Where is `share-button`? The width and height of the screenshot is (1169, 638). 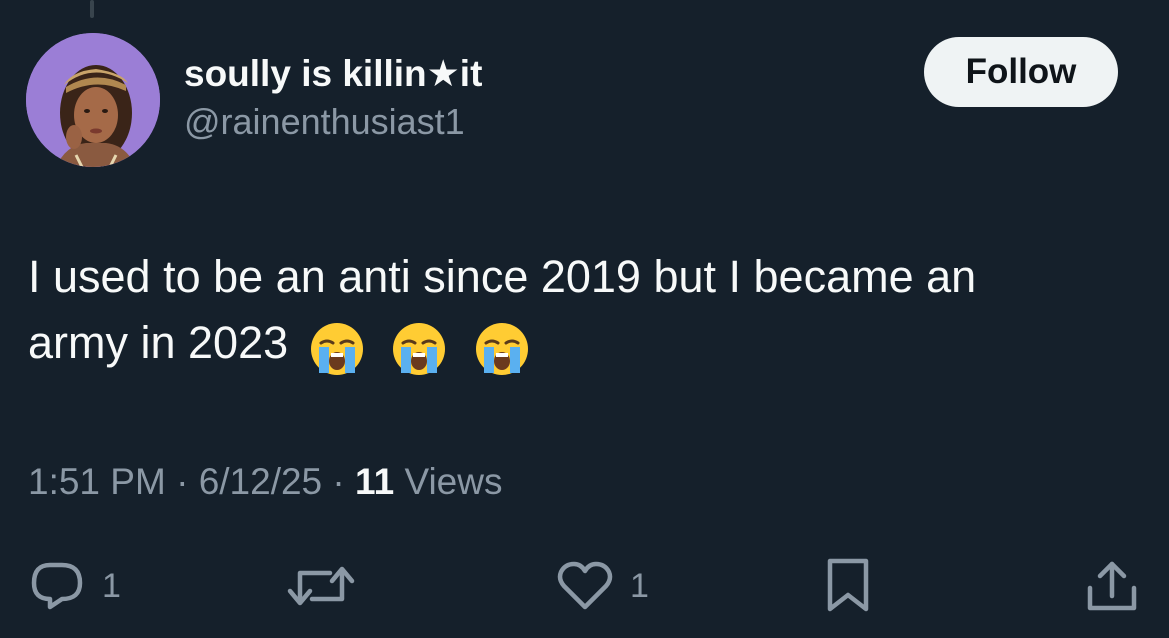
share-button is located at coordinates (1112, 586).